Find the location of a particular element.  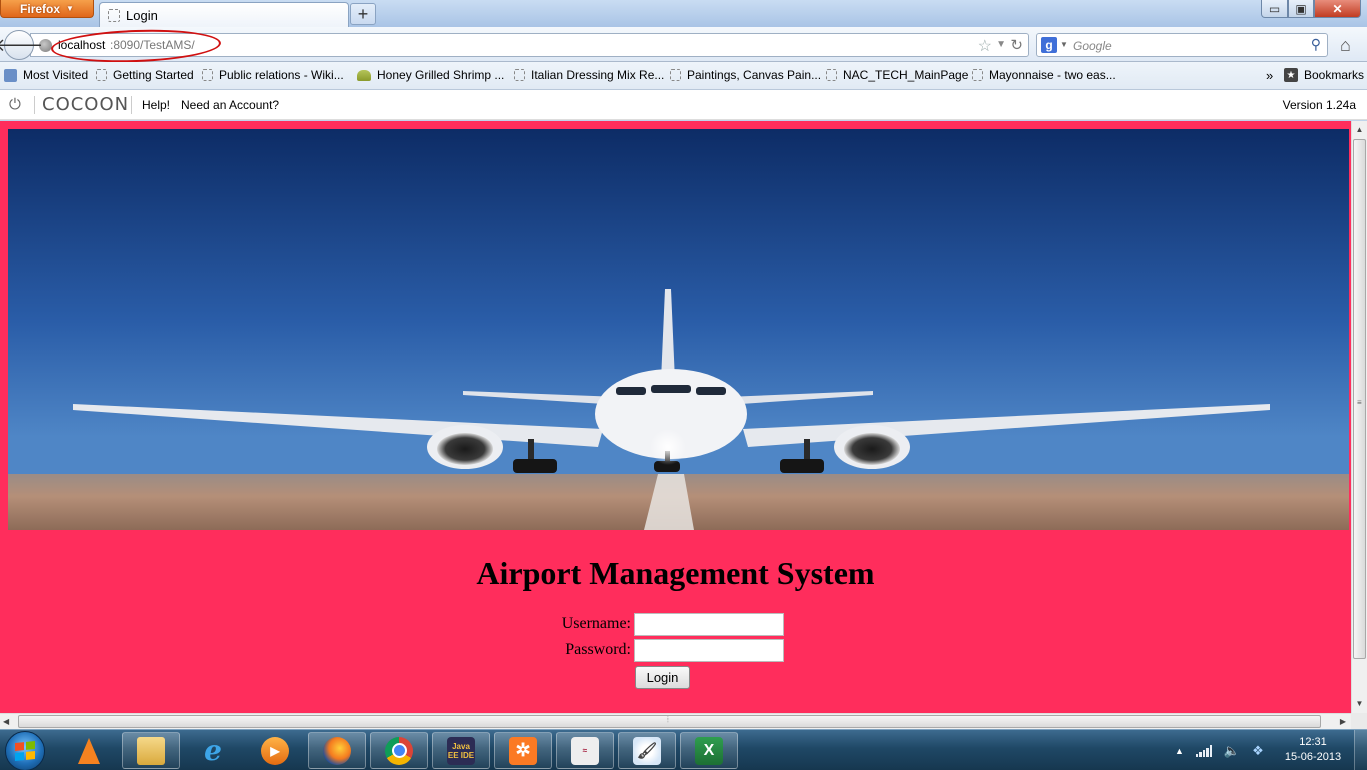

paint-icon: 🖌 is located at coordinates (647, 750).